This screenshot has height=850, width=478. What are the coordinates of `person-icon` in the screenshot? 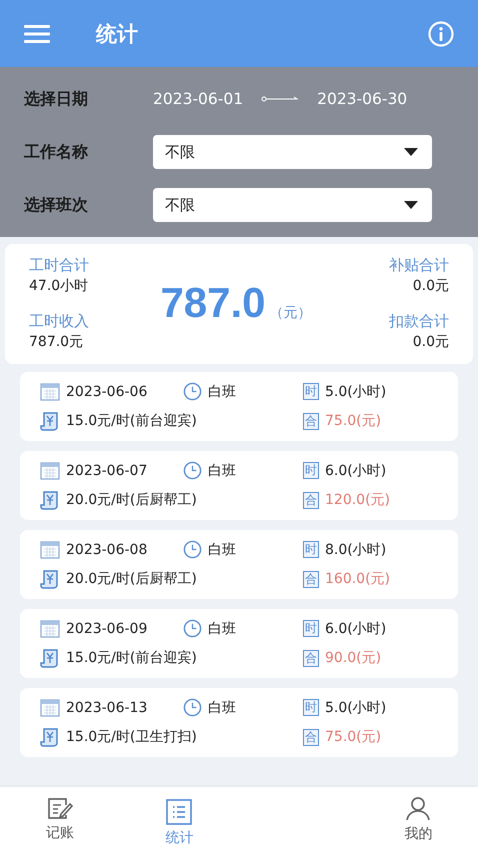 It's located at (418, 807).